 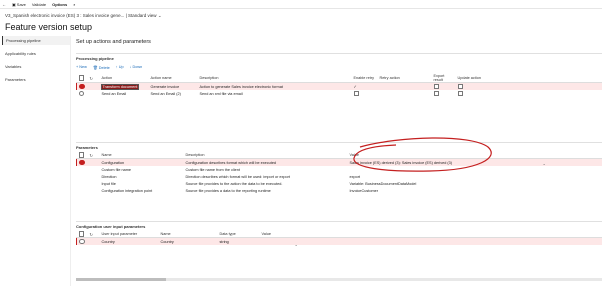 What do you see at coordinates (36, 66) in the screenshot?
I see `nav-variables: Variables` at bounding box center [36, 66].